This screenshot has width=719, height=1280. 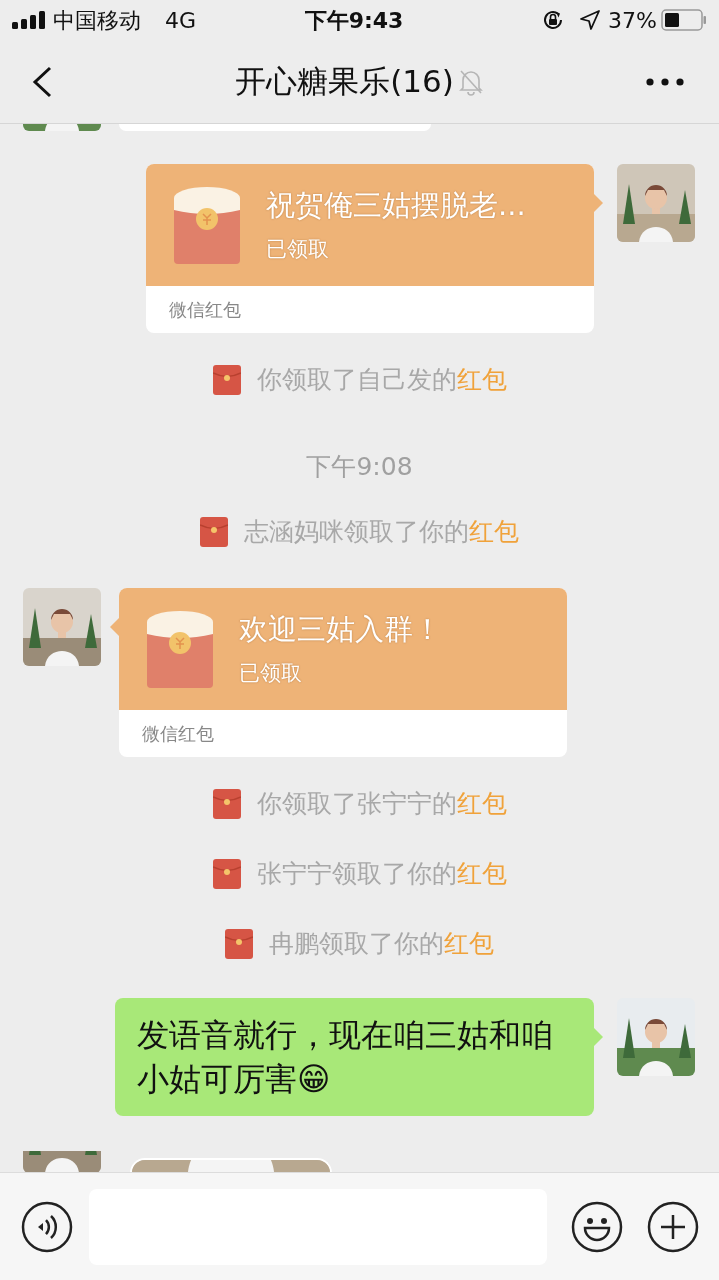 I want to click on rotation-lock-icon, so click(x=553, y=20).